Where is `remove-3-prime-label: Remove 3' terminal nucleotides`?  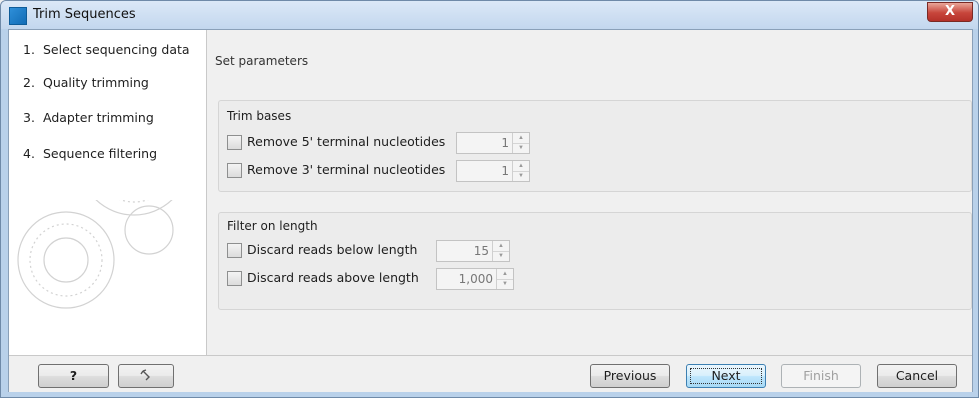 remove-3-prime-label: Remove 3' terminal nucleotides is located at coordinates (346, 169).